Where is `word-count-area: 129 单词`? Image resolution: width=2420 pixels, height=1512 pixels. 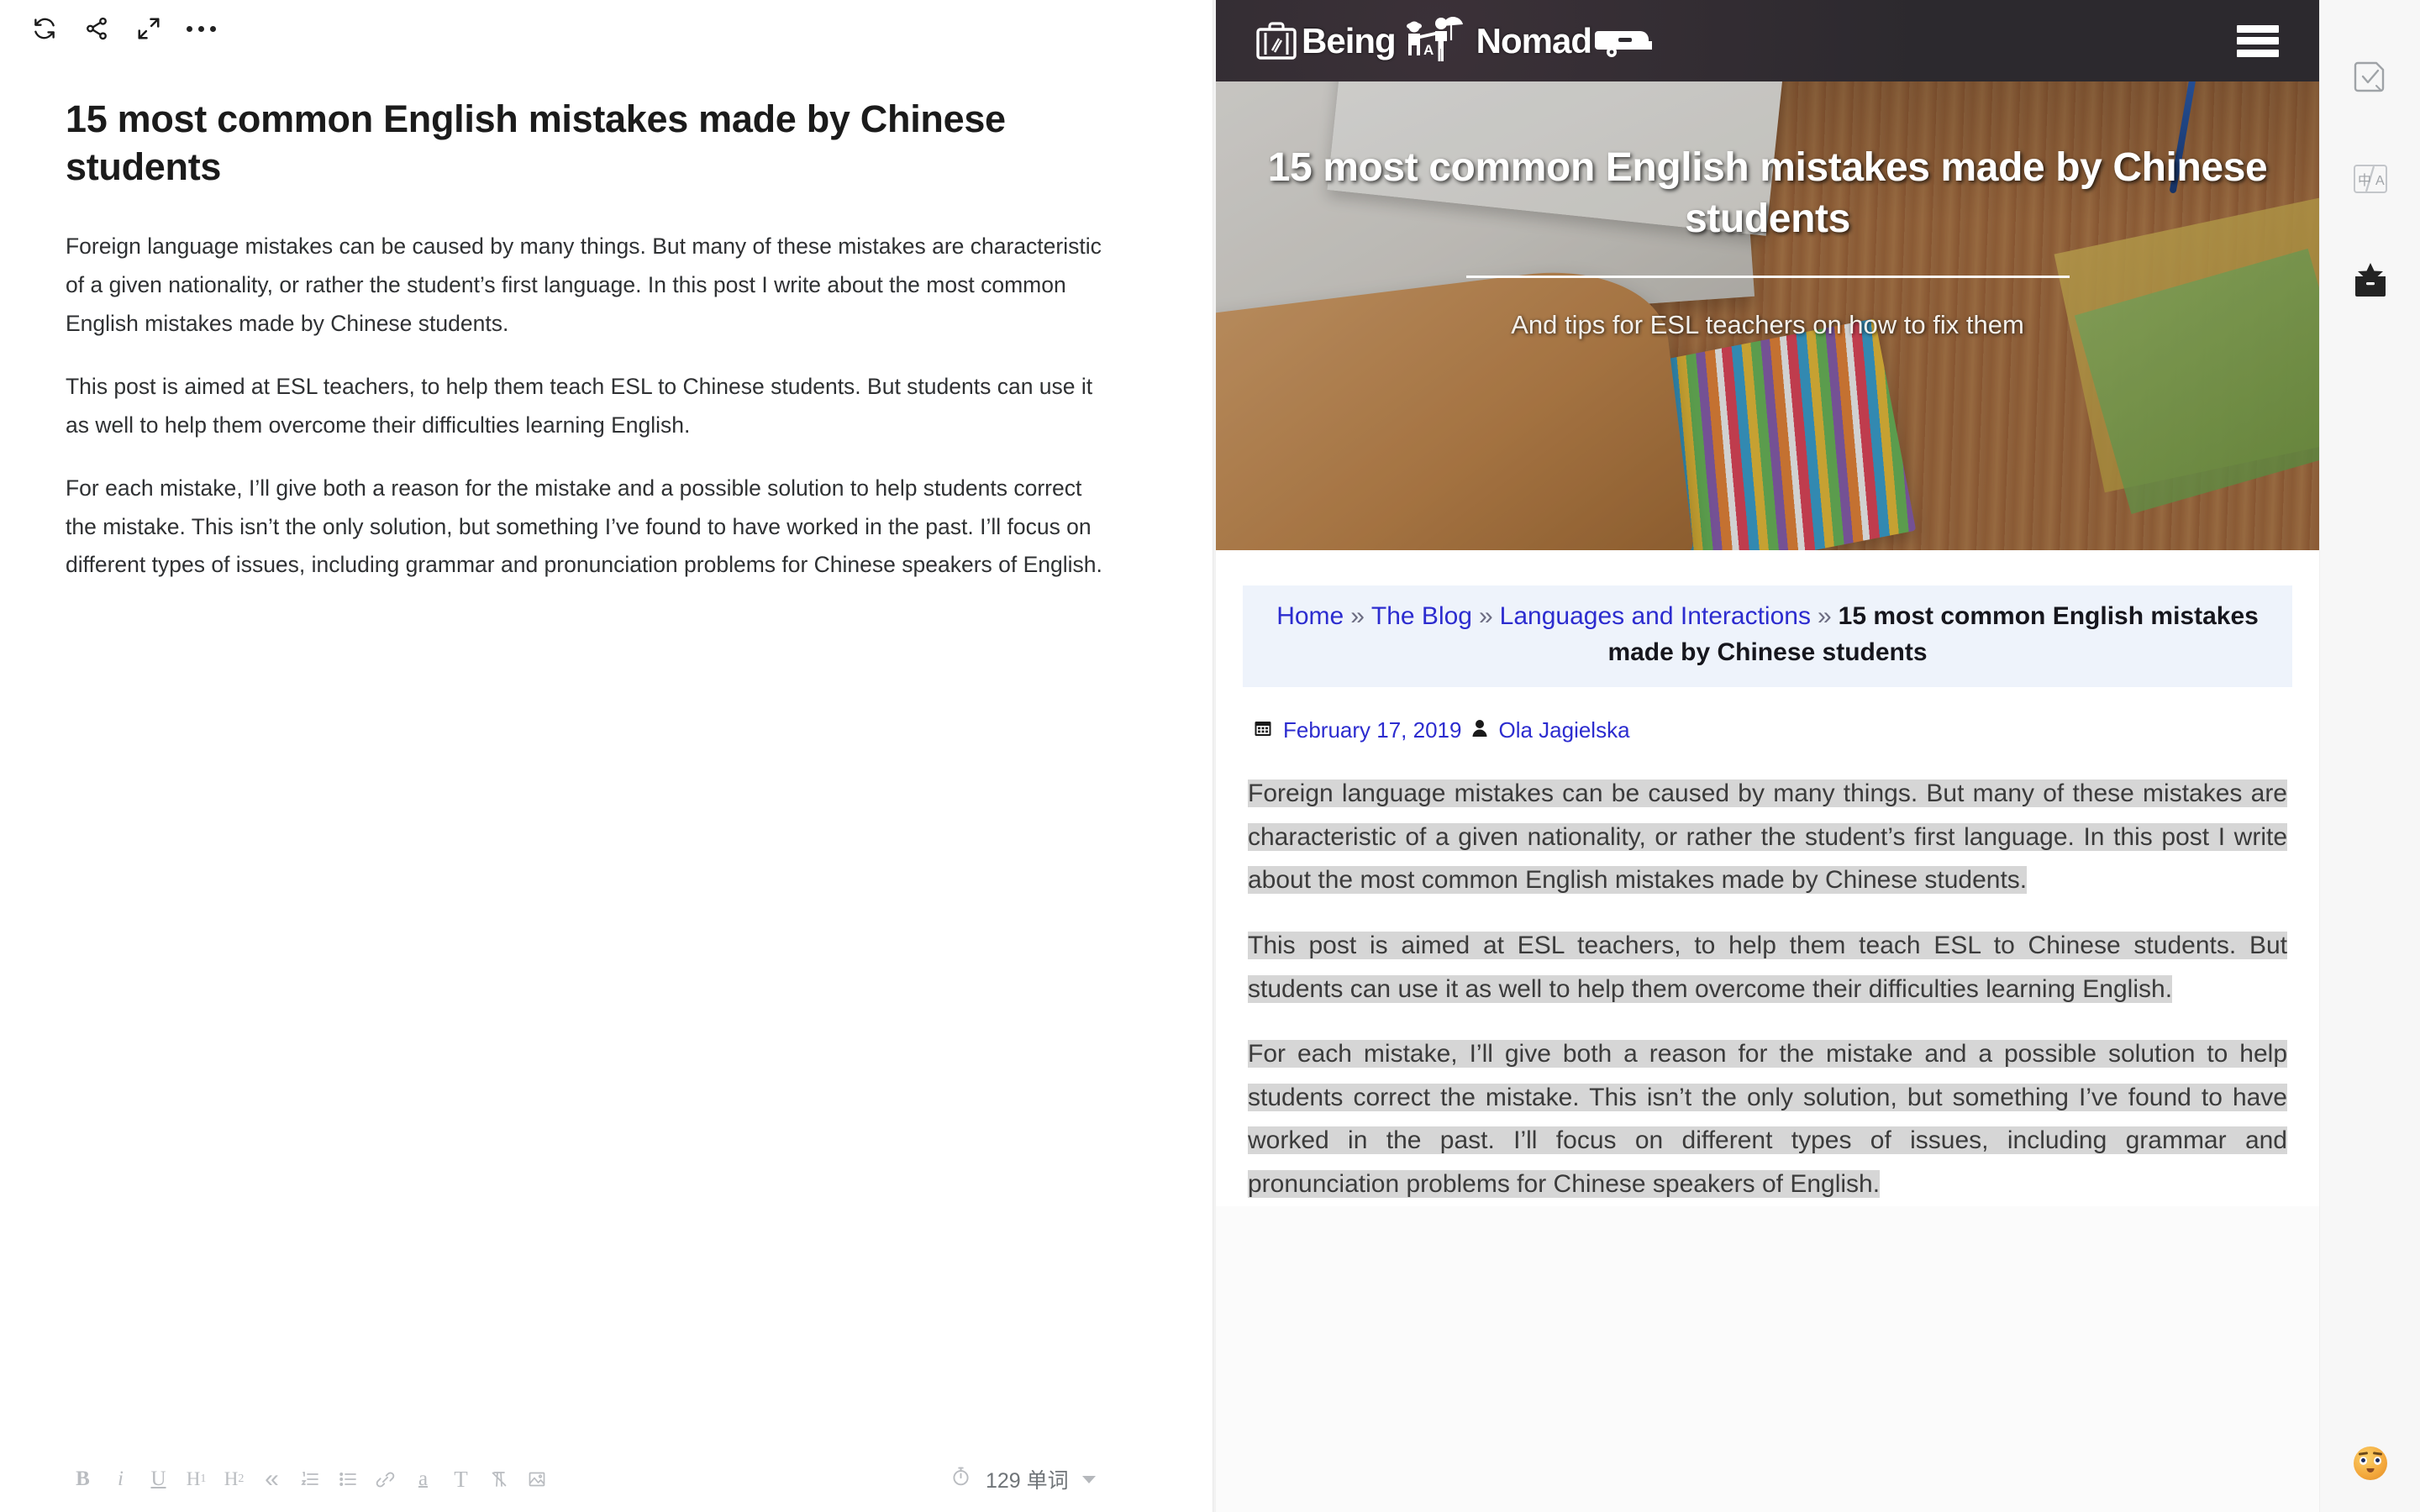
word-count-area: 129 单词 is located at coordinates (1023, 1479).